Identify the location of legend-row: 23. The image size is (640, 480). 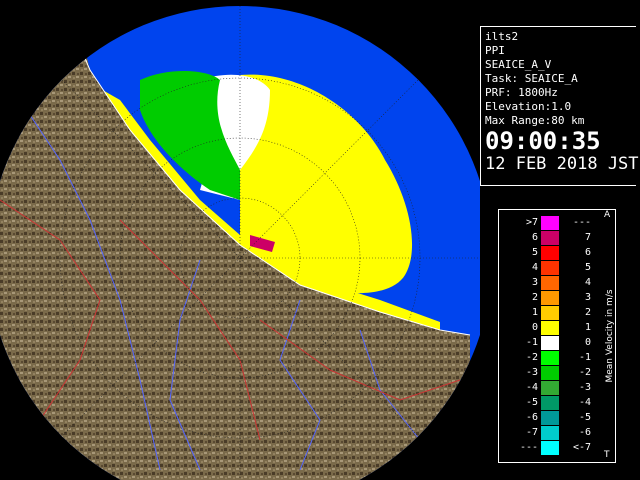
(558, 298).